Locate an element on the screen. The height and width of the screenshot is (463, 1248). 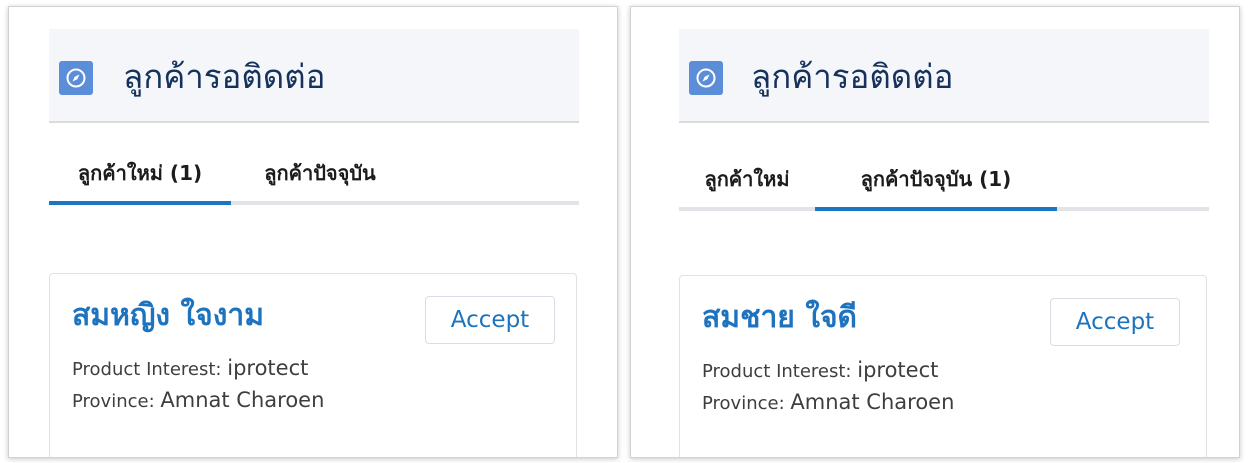
customer-name-link: สมชาย ใจดี is located at coordinates (779, 318).